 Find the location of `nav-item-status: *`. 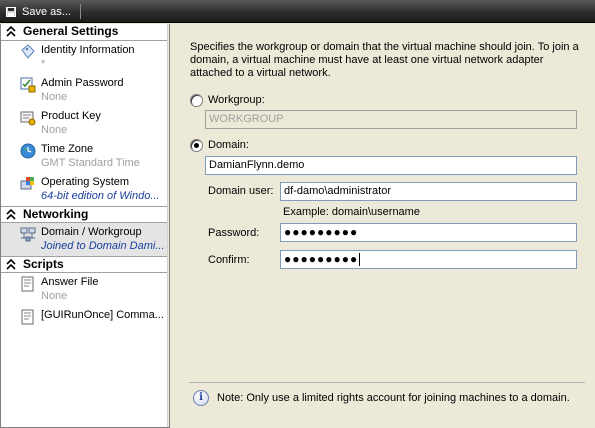

nav-item-status: * is located at coordinates (43, 64).